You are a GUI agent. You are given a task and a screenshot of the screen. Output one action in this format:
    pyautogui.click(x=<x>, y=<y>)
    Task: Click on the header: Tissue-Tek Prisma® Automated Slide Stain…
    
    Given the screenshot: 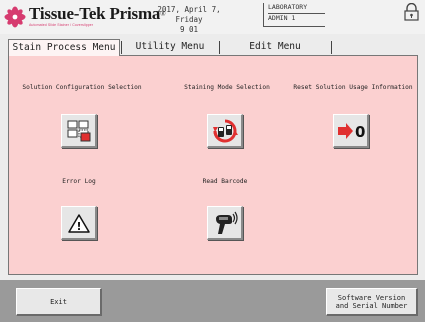 What is the action you would take?
    pyautogui.click(x=212, y=17)
    